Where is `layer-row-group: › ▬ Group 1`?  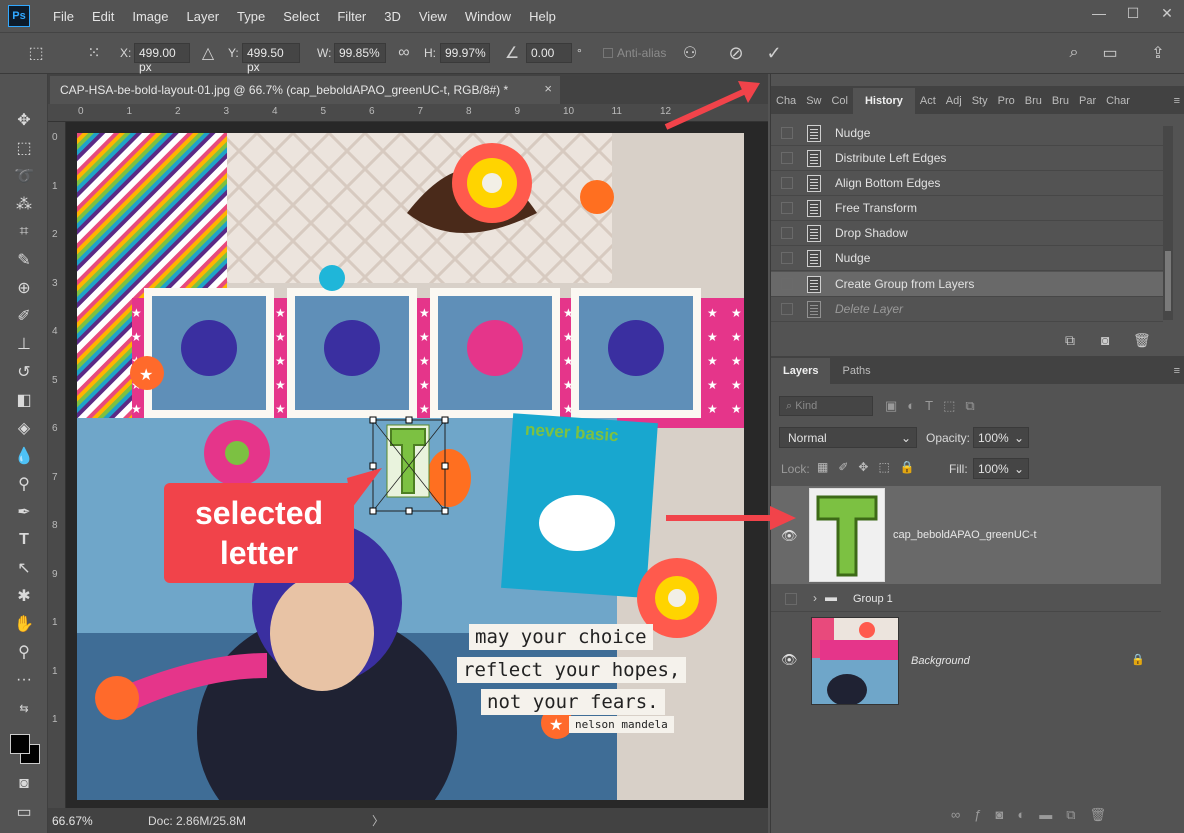
layer-row-group: › ▬ Group 1 is located at coordinates (966, 599).